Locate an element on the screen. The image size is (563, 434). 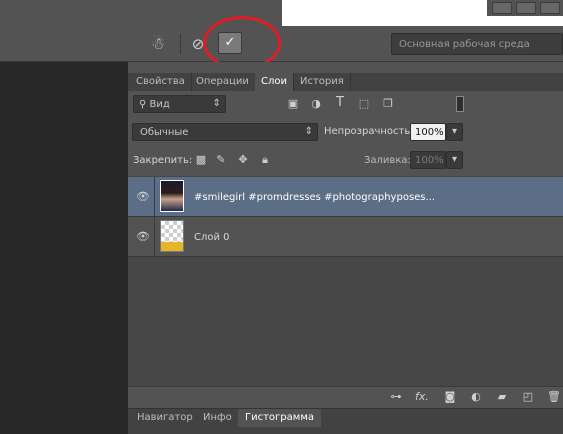
filter-toggle-switch is located at coordinates (460, 104).